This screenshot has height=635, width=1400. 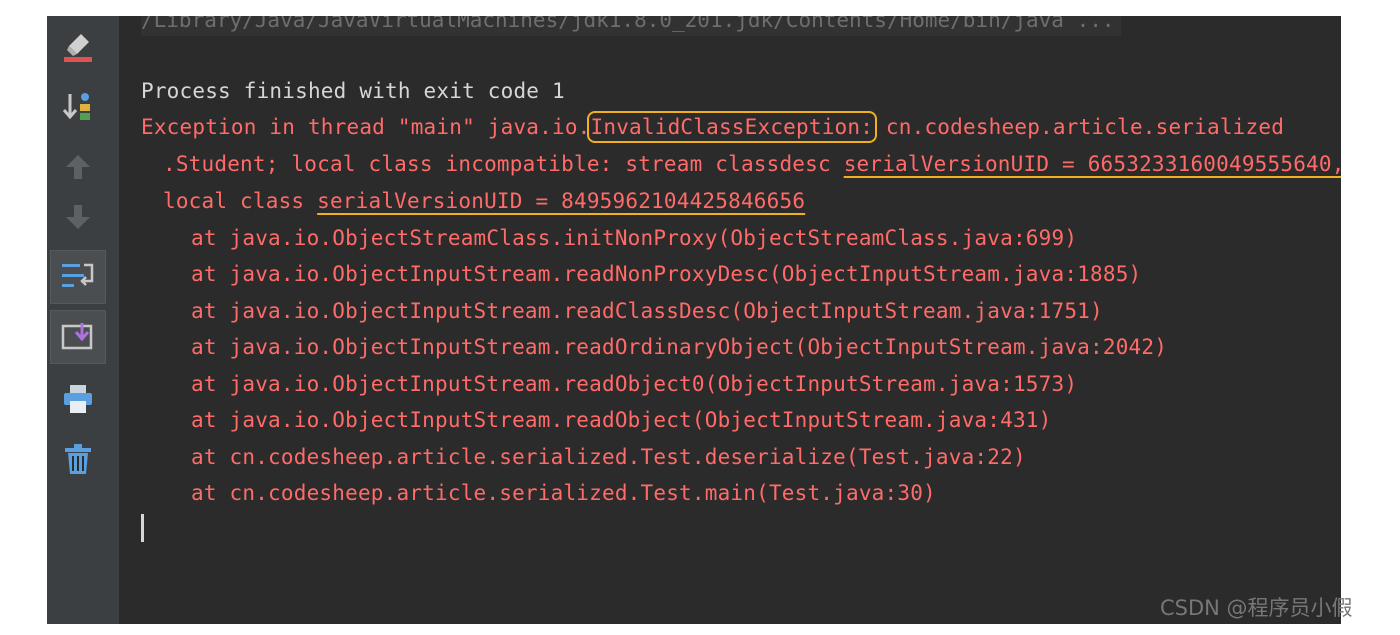 I want to click on trash-icon, so click(x=78, y=459).